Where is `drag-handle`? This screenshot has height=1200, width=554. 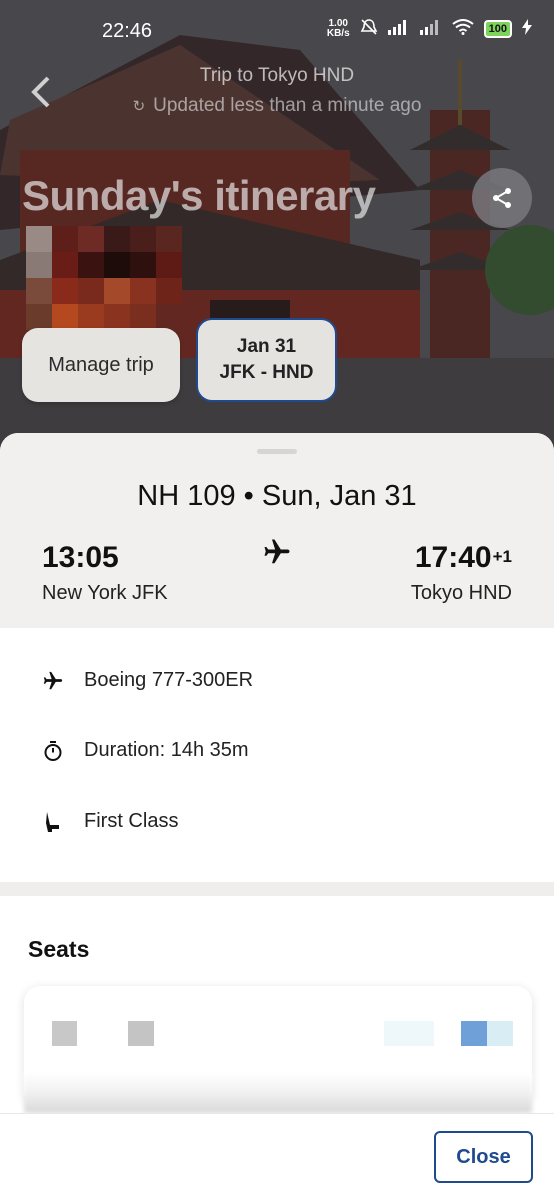 drag-handle is located at coordinates (277, 451).